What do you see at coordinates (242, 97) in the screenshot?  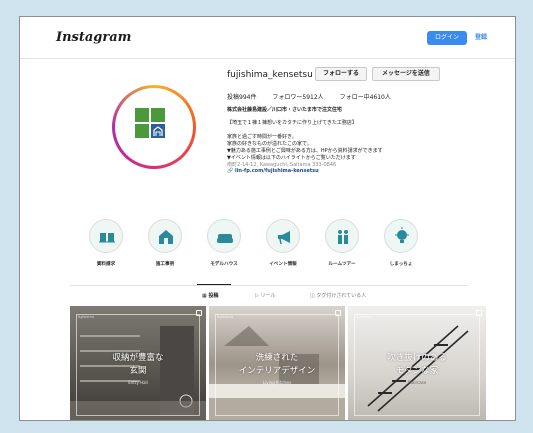 I see `posts-count: 投稿994件` at bounding box center [242, 97].